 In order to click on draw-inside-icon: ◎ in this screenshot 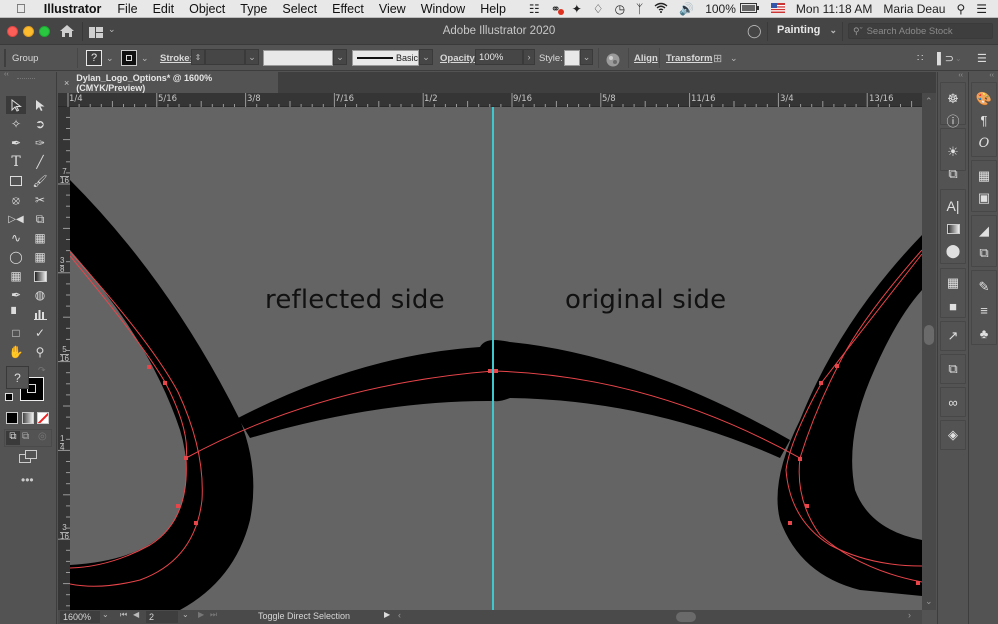, I will do `click(42, 436)`.